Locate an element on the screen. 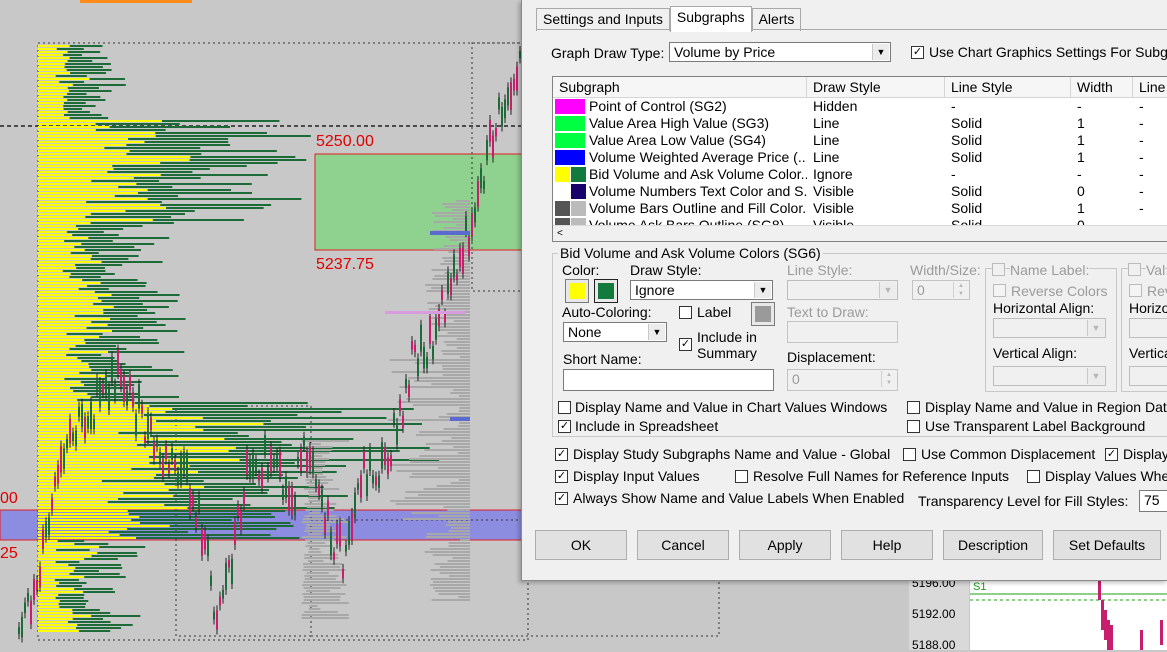  text-to-draw-field is located at coordinates (842, 332).